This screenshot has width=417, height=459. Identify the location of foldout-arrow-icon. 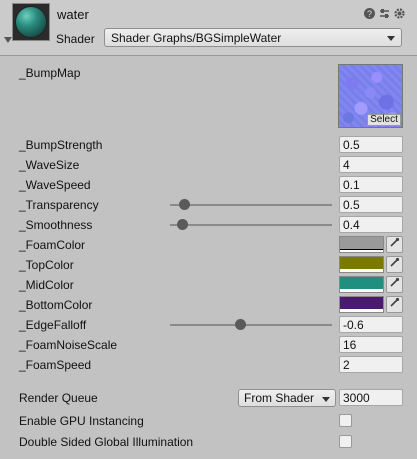
(8, 40).